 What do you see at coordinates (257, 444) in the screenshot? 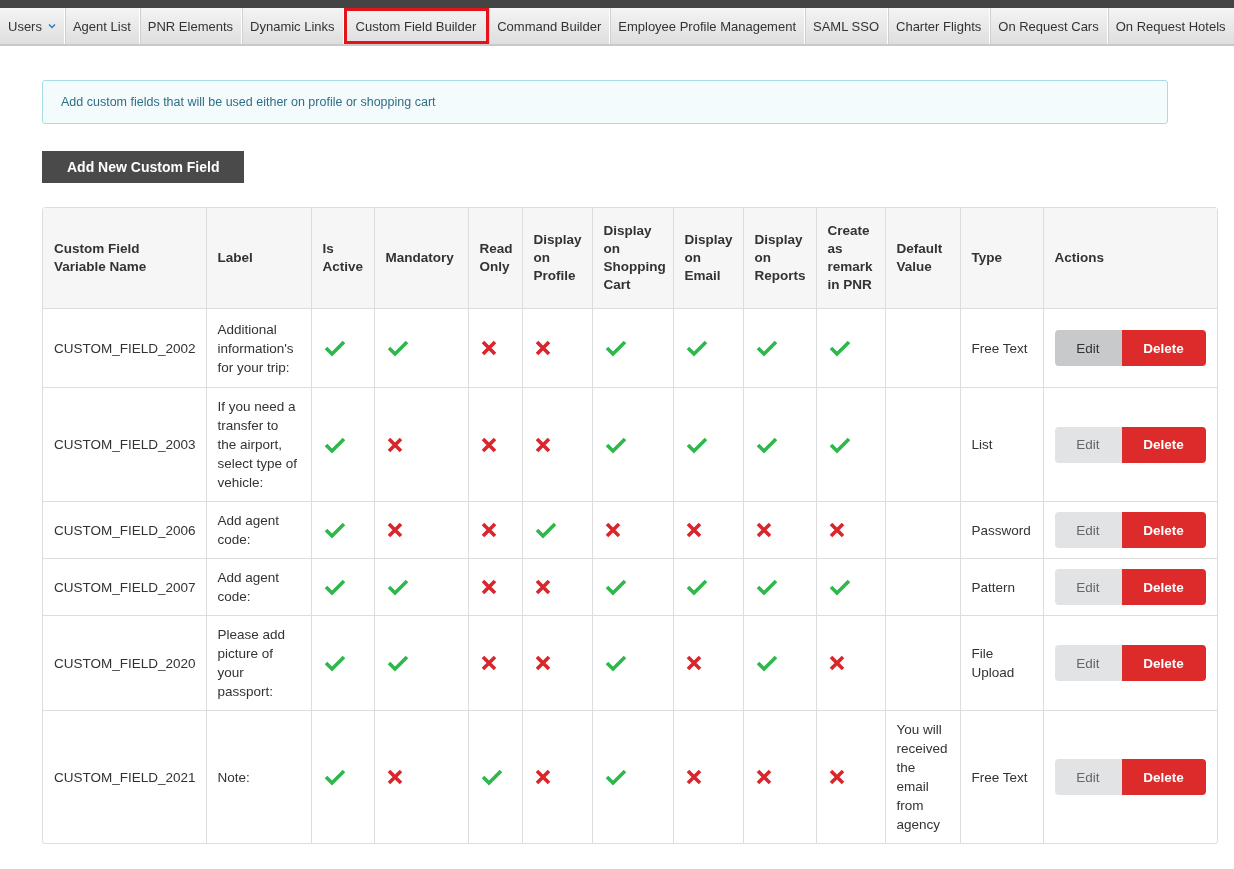
I see `table-cell: If you need a transfer to the airport, select type of vehicle:` at bounding box center [257, 444].